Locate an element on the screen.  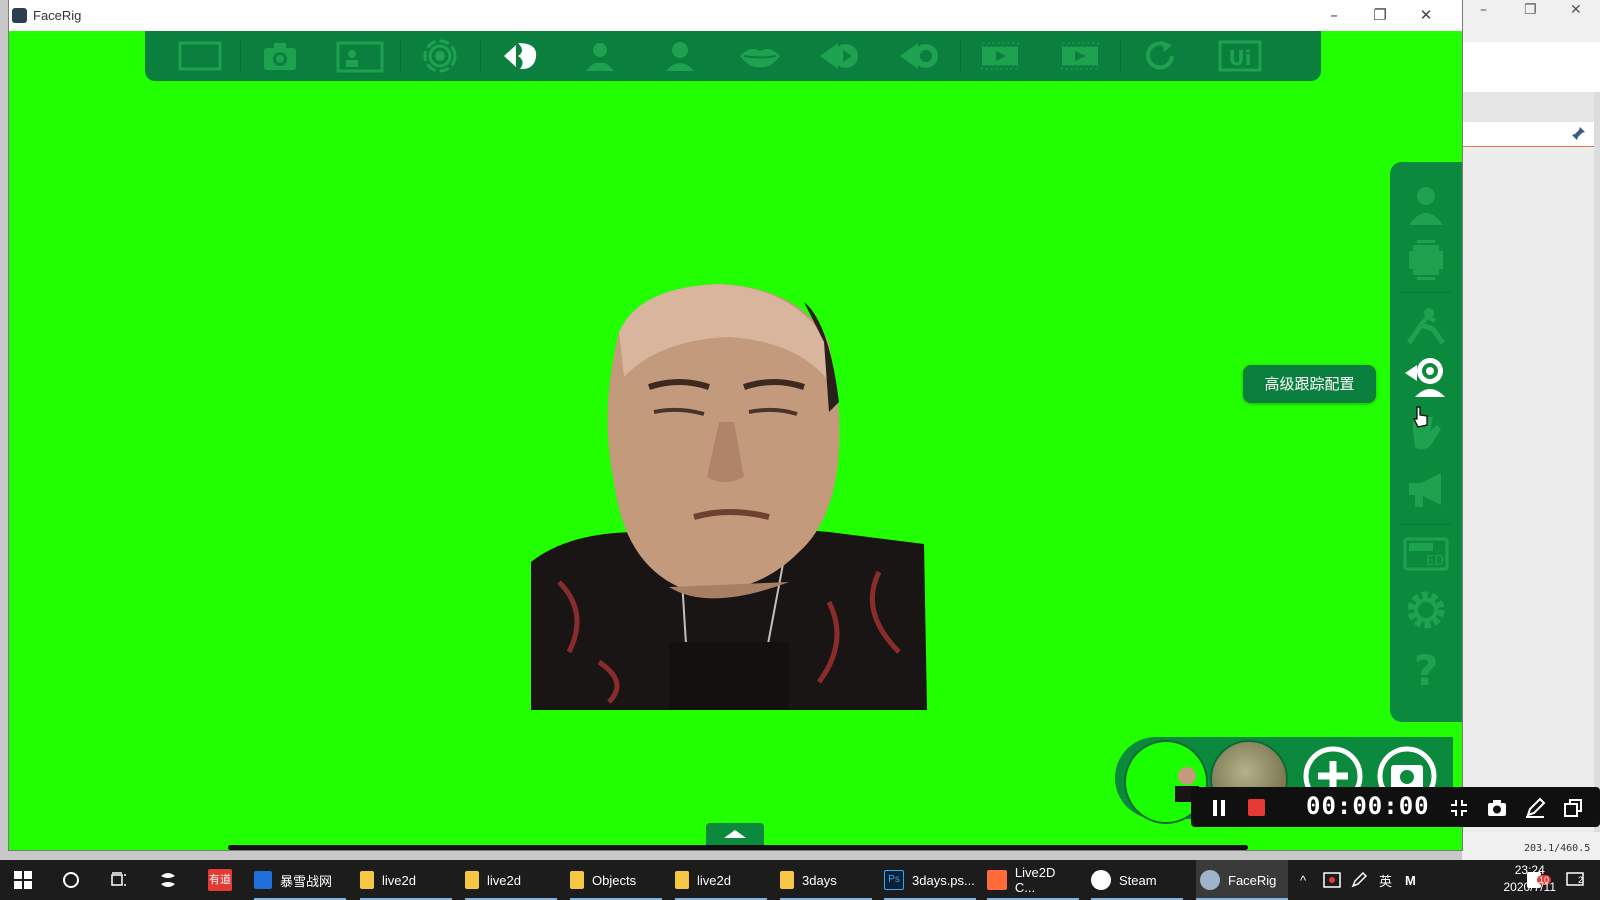
megaphone-icon is located at coordinates (1426, 490).